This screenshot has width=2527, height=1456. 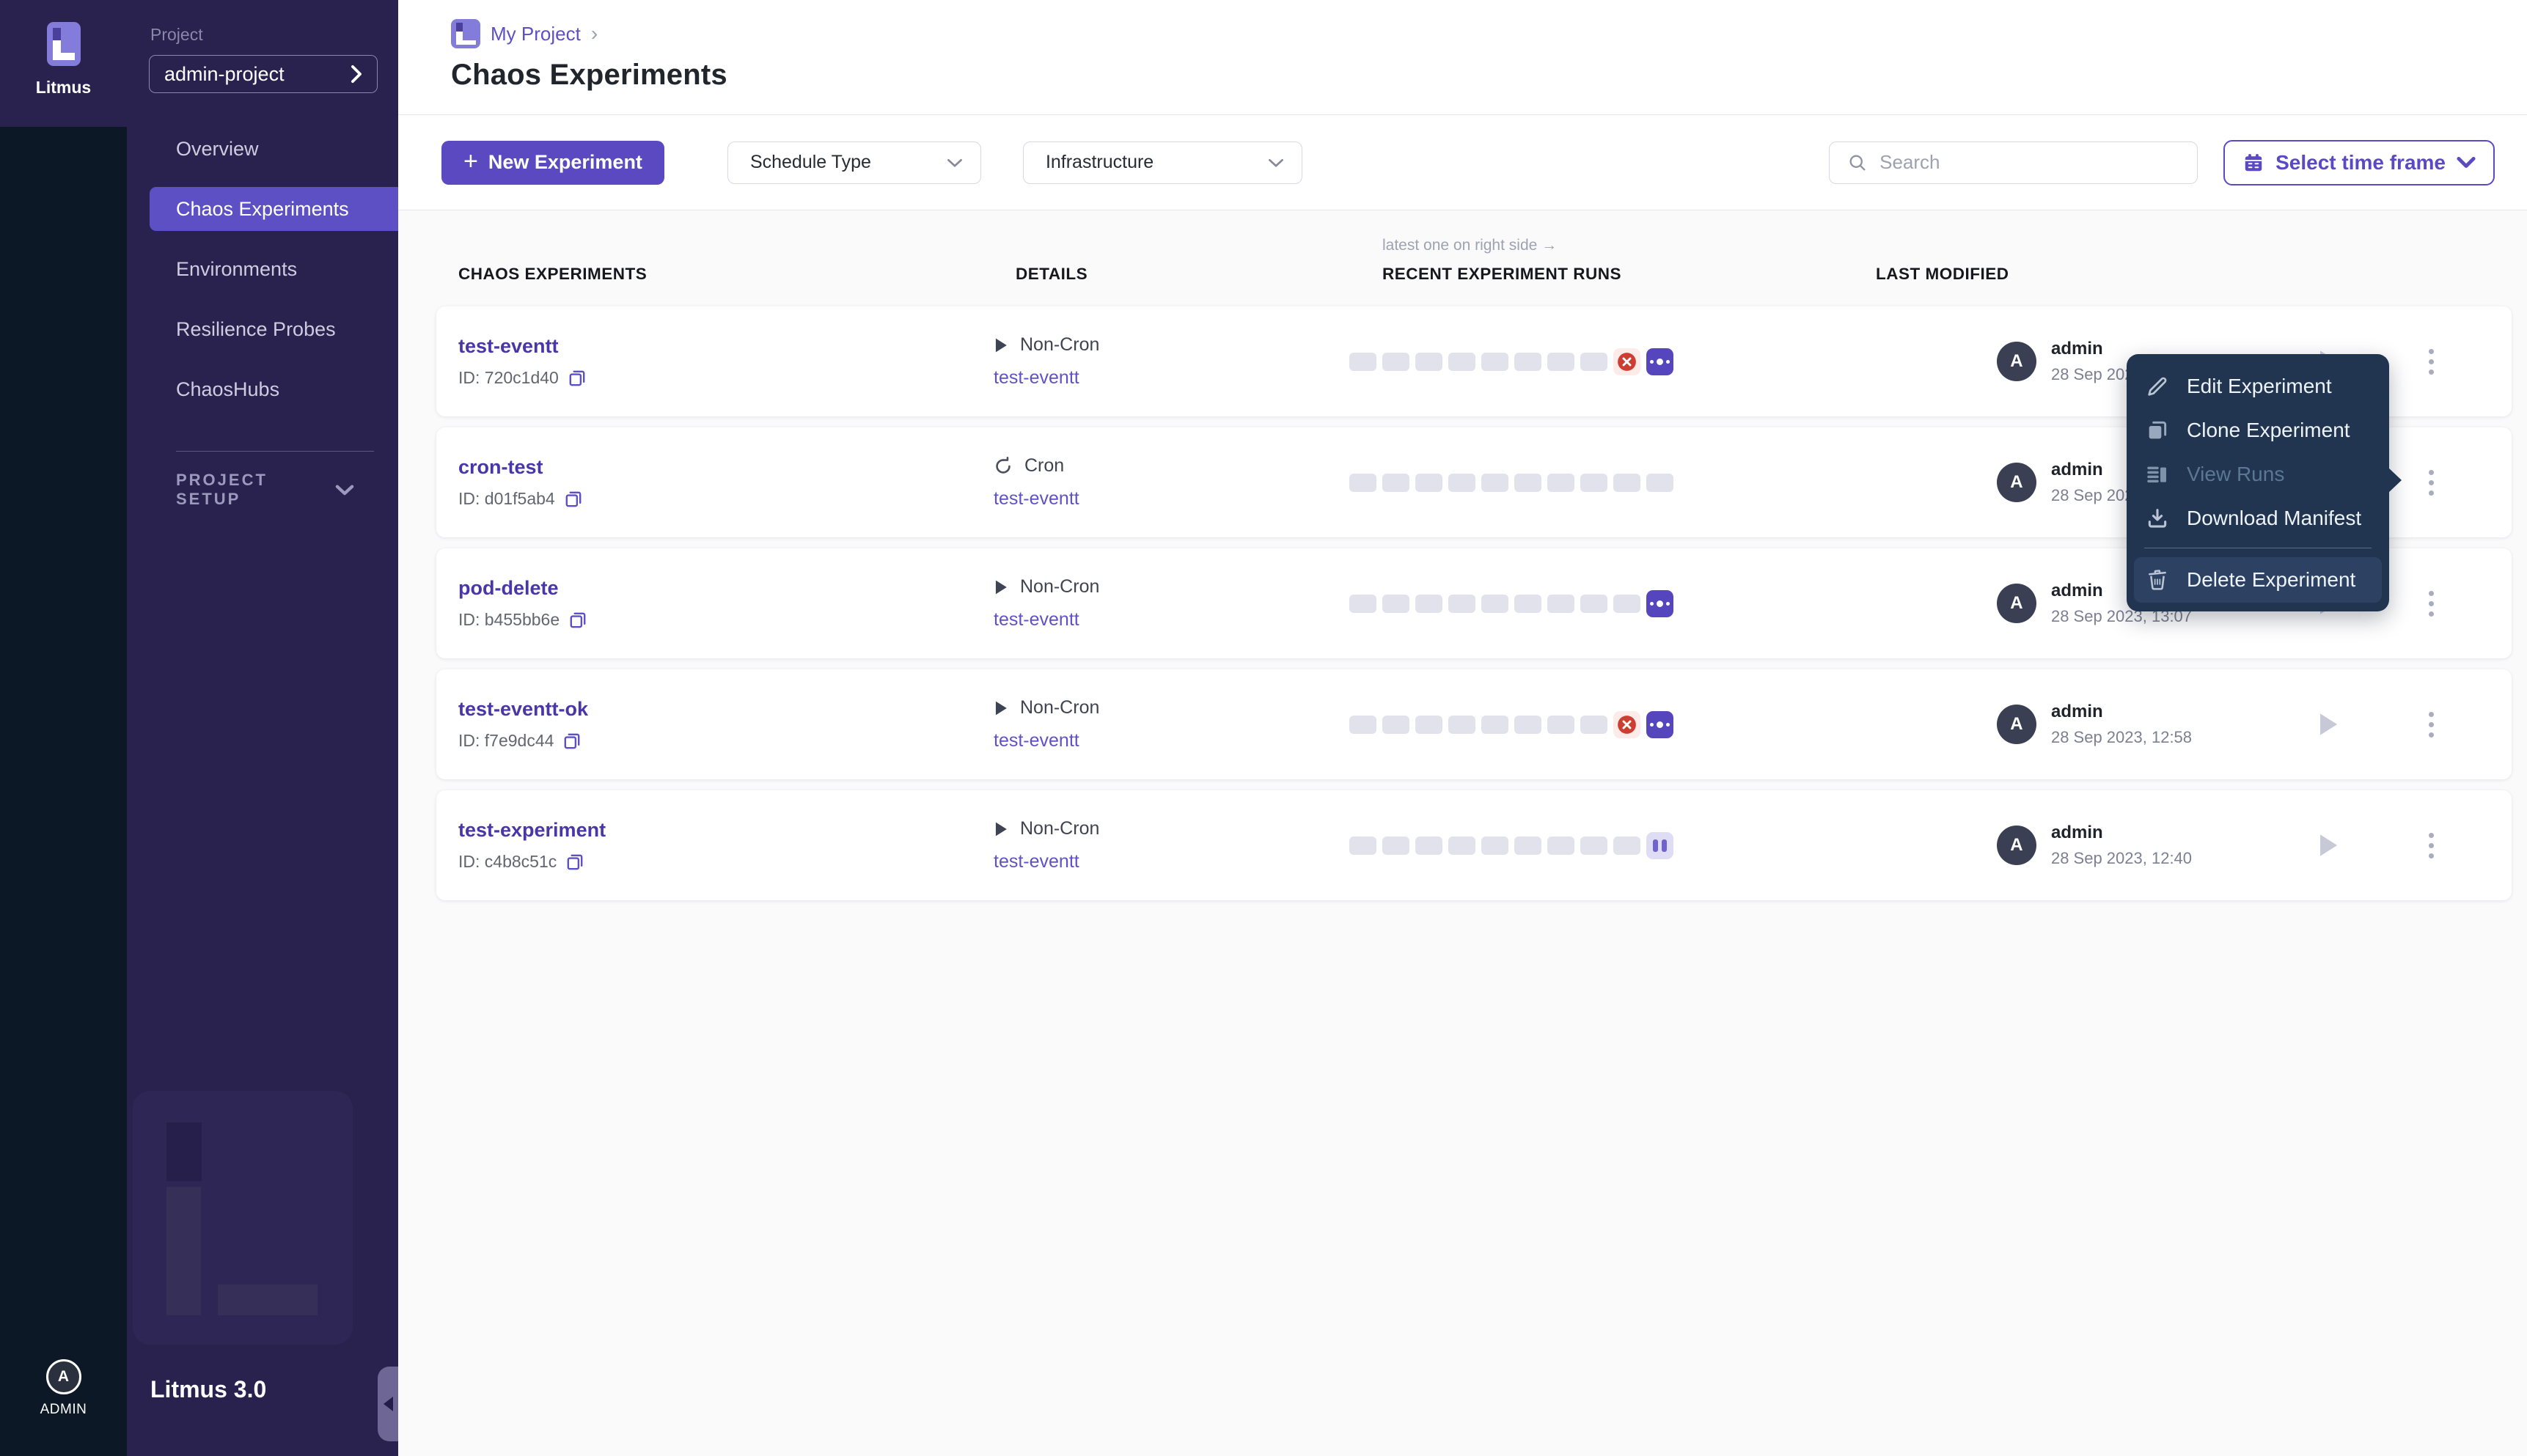 What do you see at coordinates (854, 162) in the screenshot?
I see `schedule-type-select: Schedule Type` at bounding box center [854, 162].